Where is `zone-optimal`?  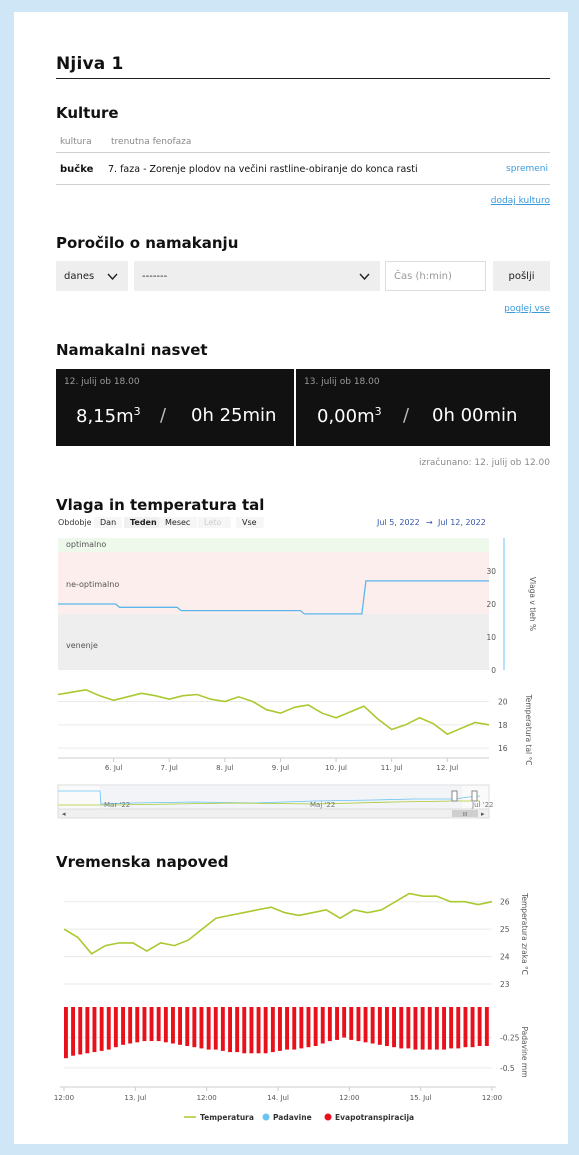 zone-optimal is located at coordinates (273, 545).